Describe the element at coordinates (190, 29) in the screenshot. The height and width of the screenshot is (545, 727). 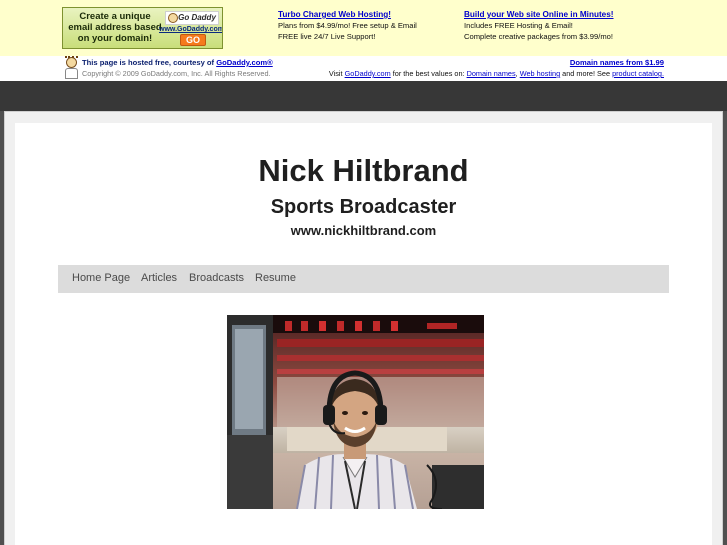
I see `ad-banner-url: www.GoDaddy.com` at that location.